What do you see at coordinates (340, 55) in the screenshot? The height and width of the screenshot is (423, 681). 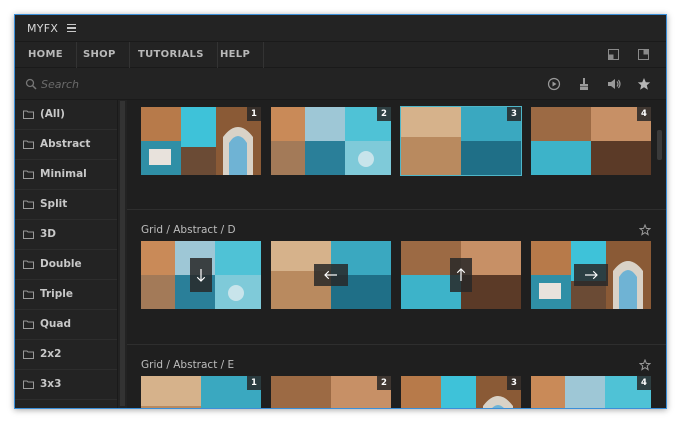 I see `main-nav: HOME SHOP TUTORIALS HELP` at bounding box center [340, 55].